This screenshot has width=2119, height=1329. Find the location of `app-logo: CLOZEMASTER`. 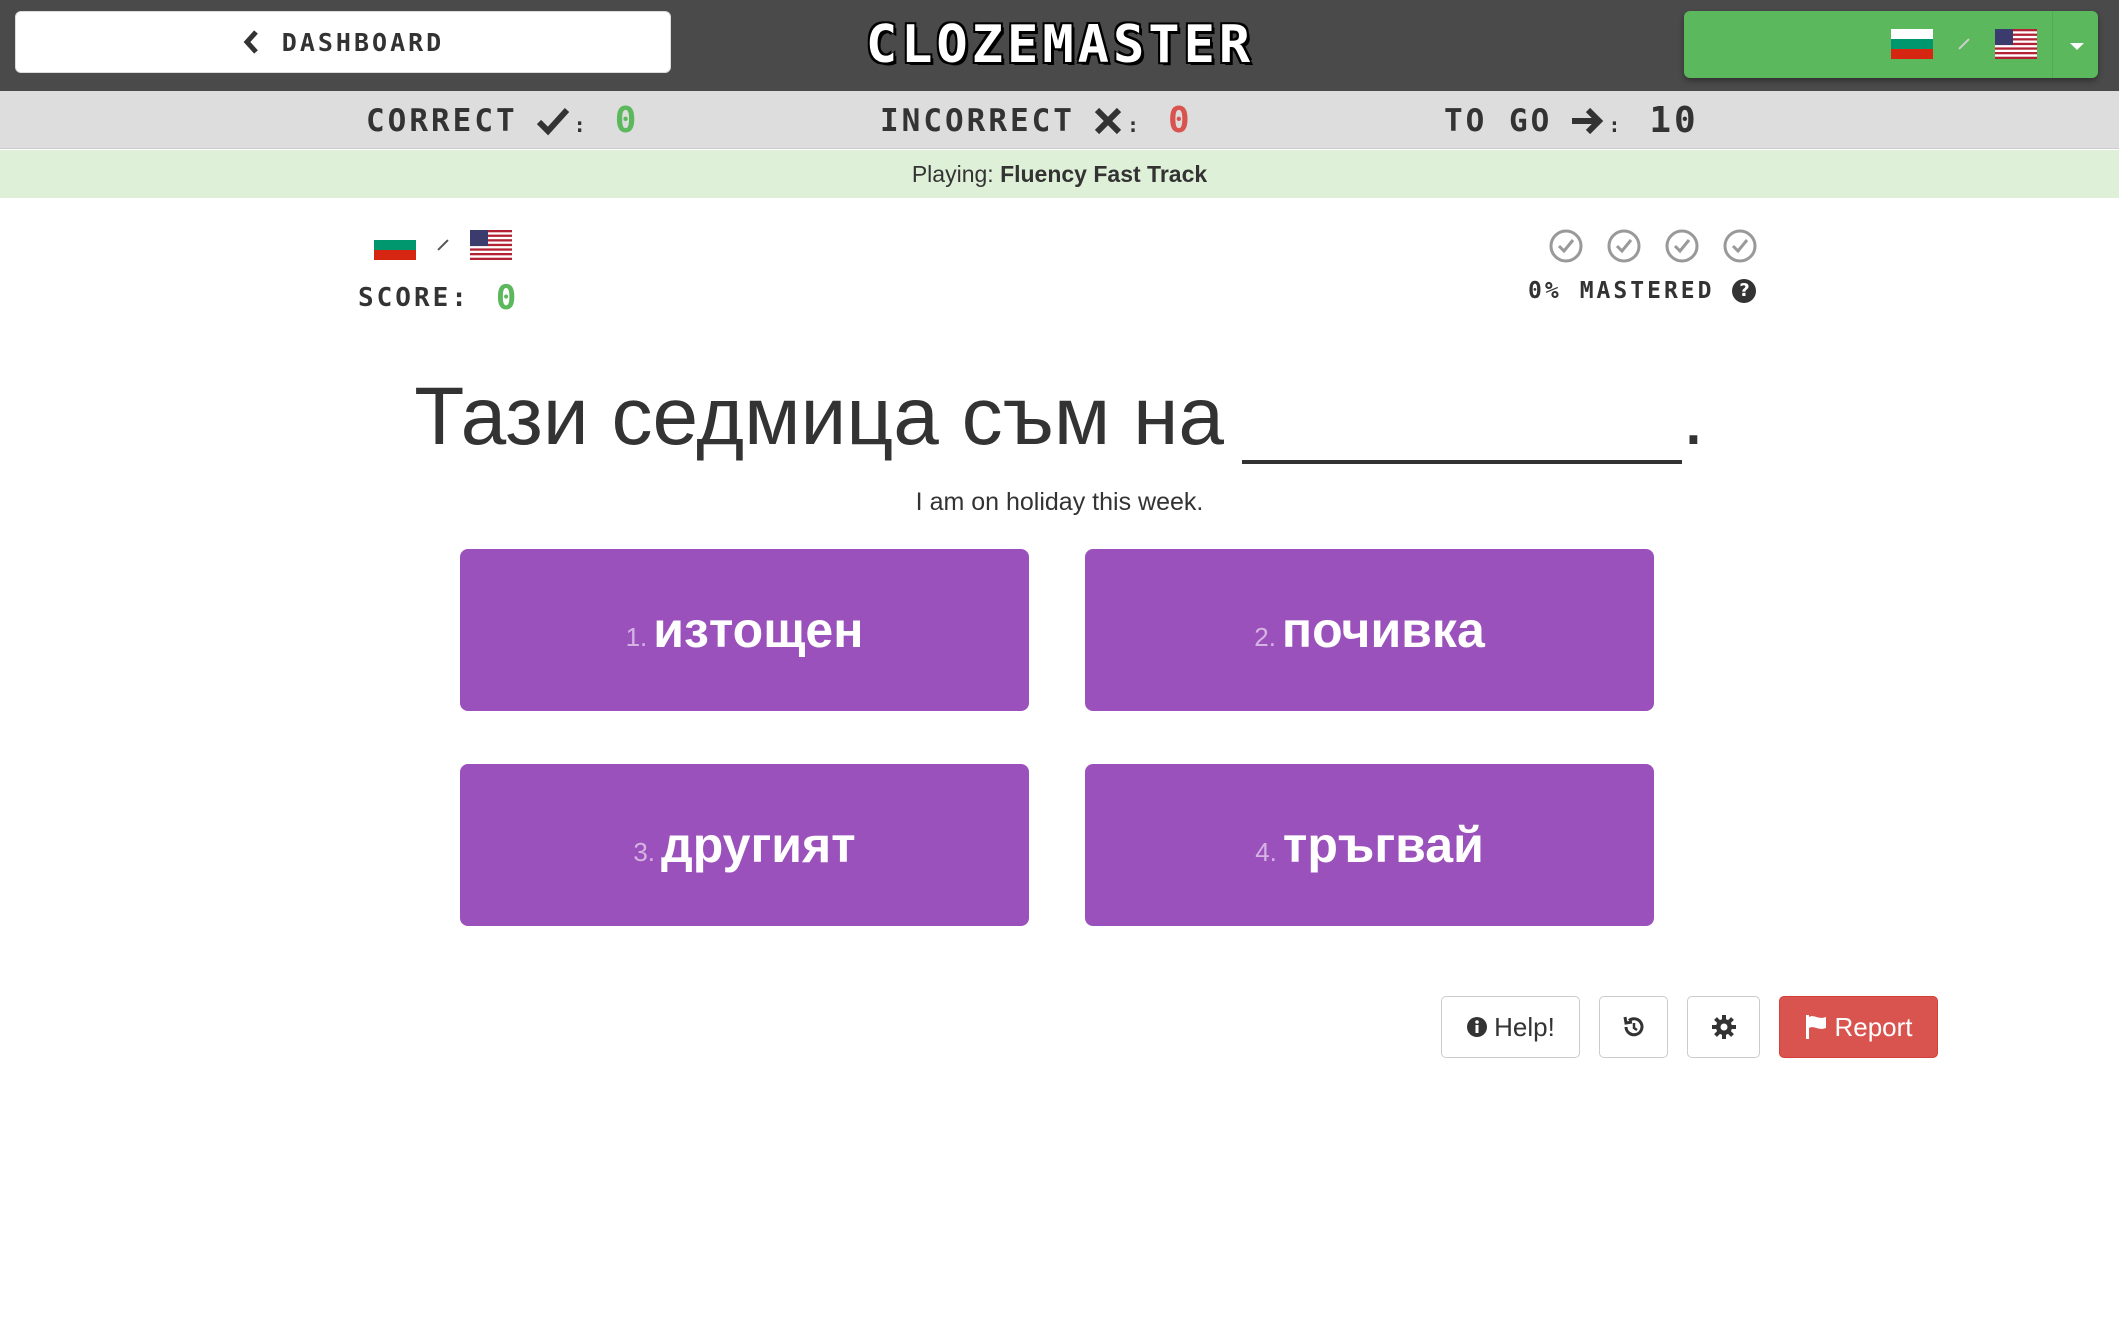

app-logo: CLOZEMASTER is located at coordinates (1060, 45).